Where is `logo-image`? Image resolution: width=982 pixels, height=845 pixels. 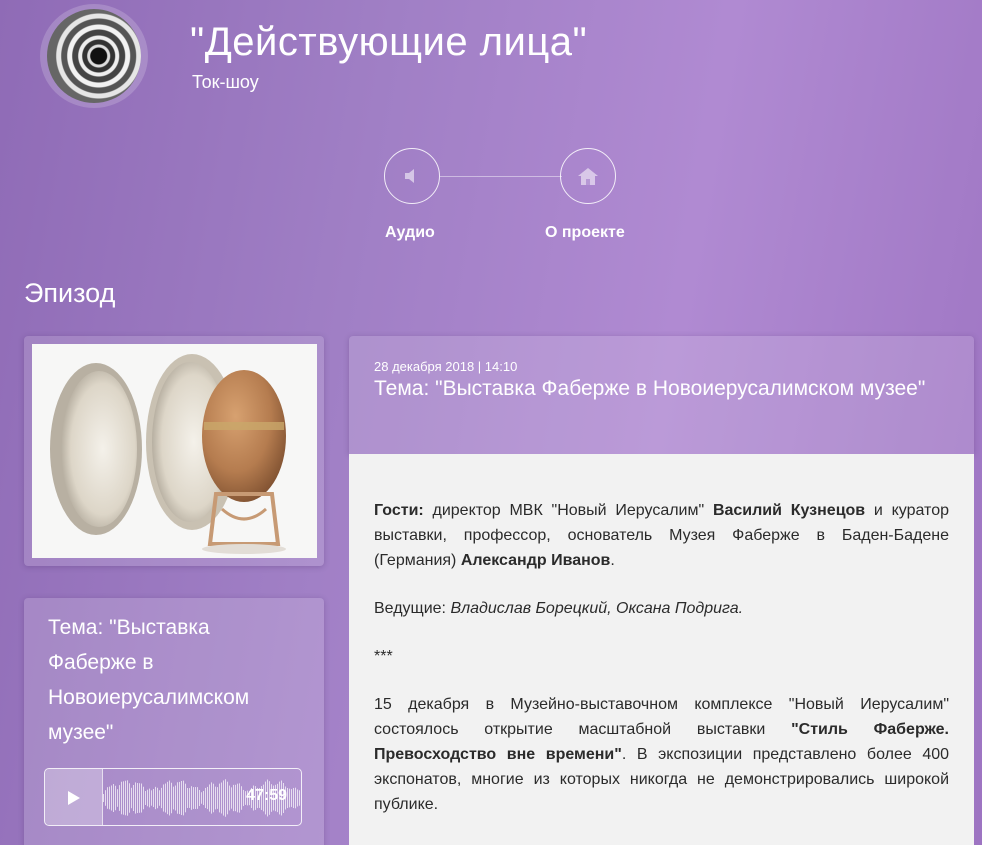
logo-image is located at coordinates (94, 56).